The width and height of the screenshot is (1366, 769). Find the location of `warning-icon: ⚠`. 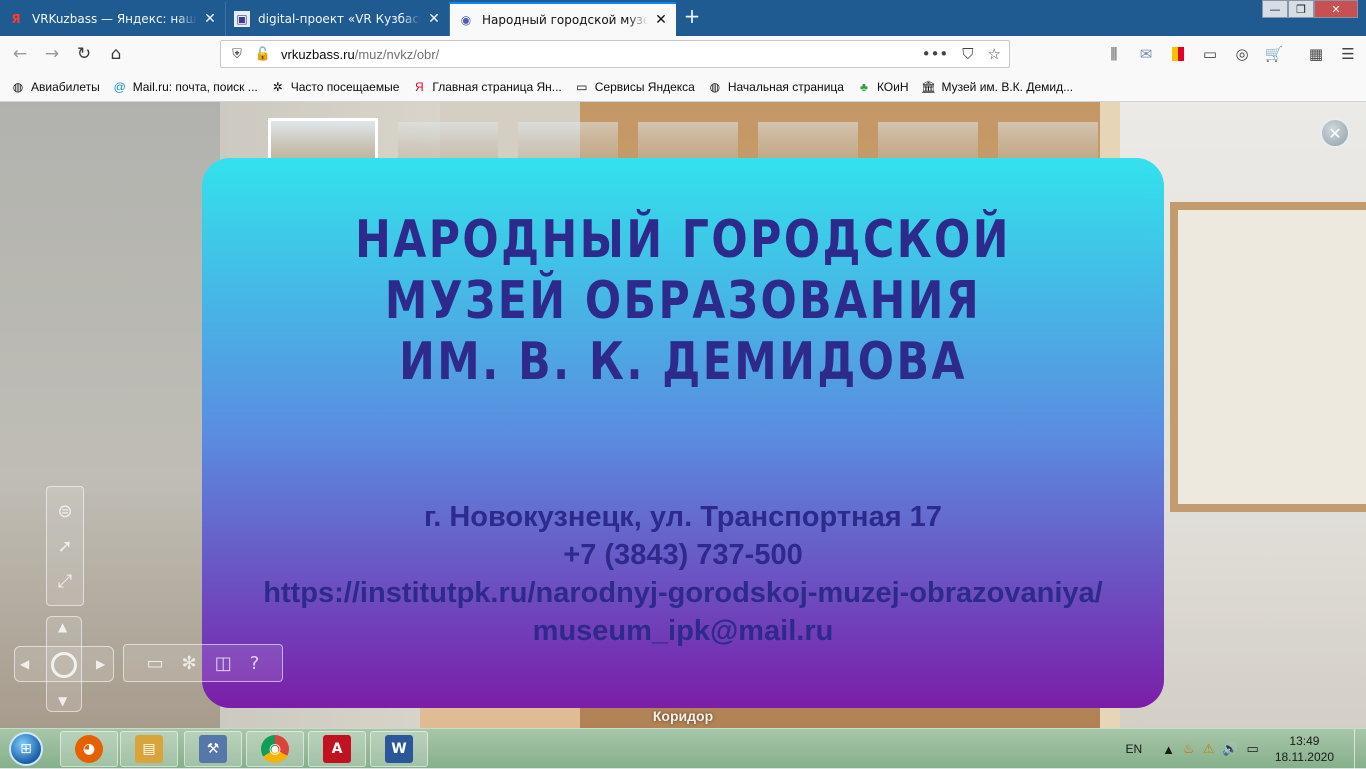

warning-icon: ⚠ is located at coordinates (1209, 749).